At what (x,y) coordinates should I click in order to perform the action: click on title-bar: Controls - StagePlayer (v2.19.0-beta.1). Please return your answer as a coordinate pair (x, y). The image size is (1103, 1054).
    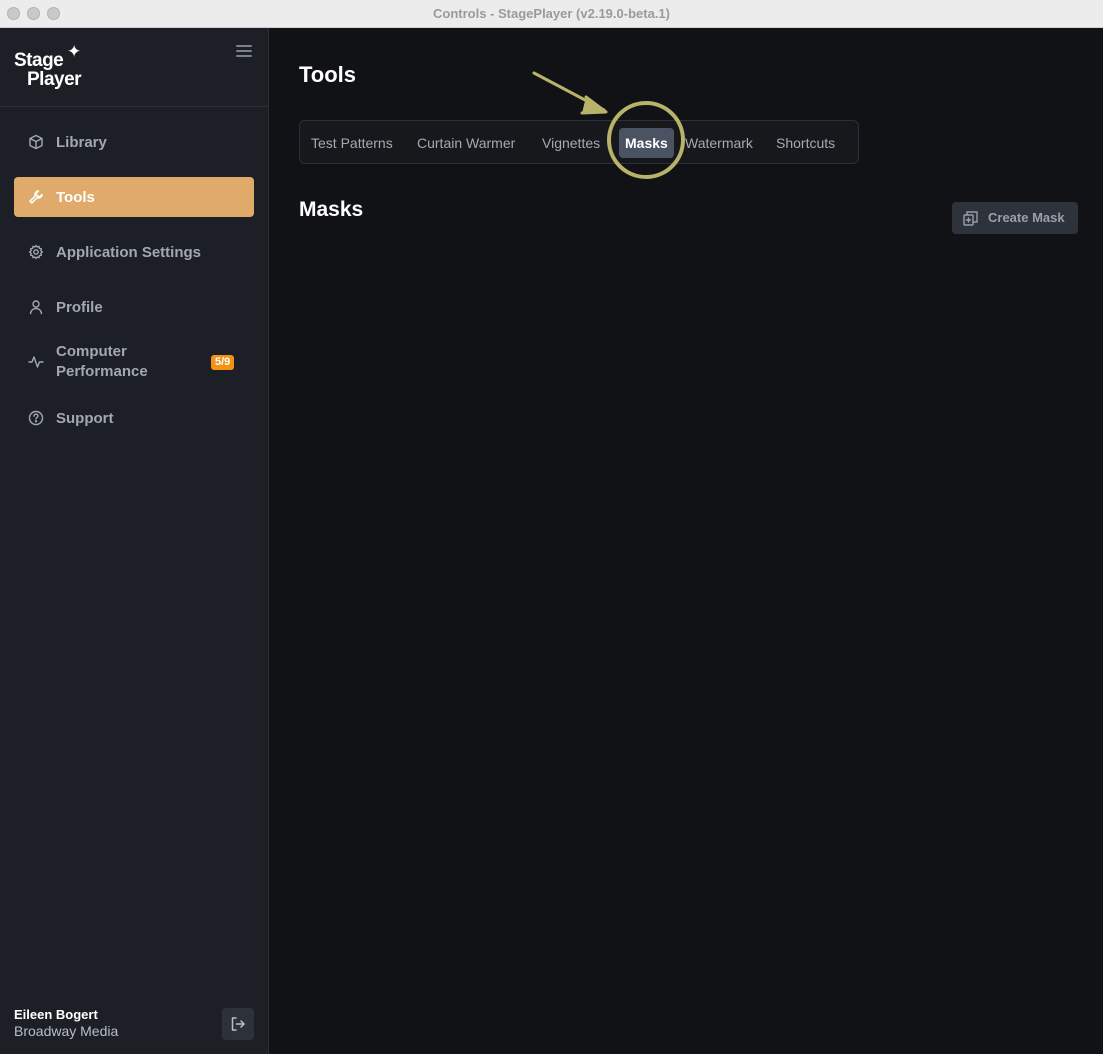
    Looking at the image, I should click on (551, 14).